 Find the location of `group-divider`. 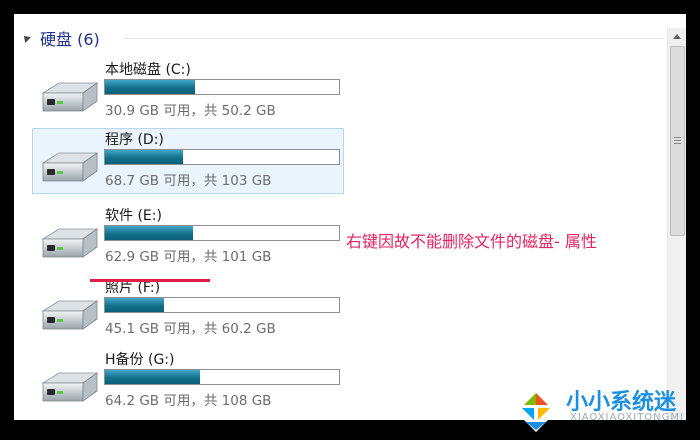

group-divider is located at coordinates (394, 38).